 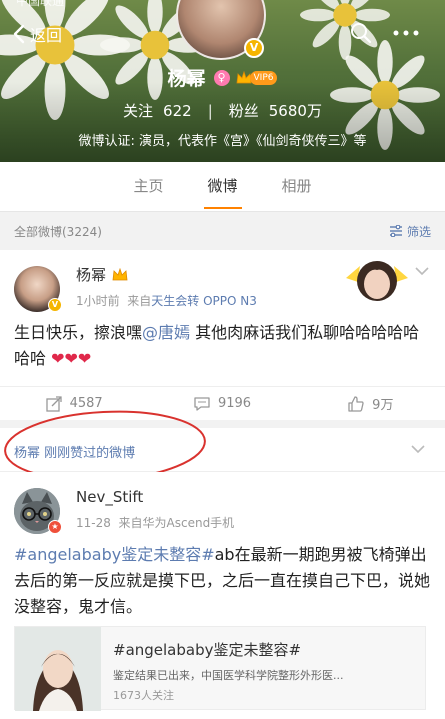 What do you see at coordinates (395, 231) in the screenshot?
I see `filter-icon` at bounding box center [395, 231].